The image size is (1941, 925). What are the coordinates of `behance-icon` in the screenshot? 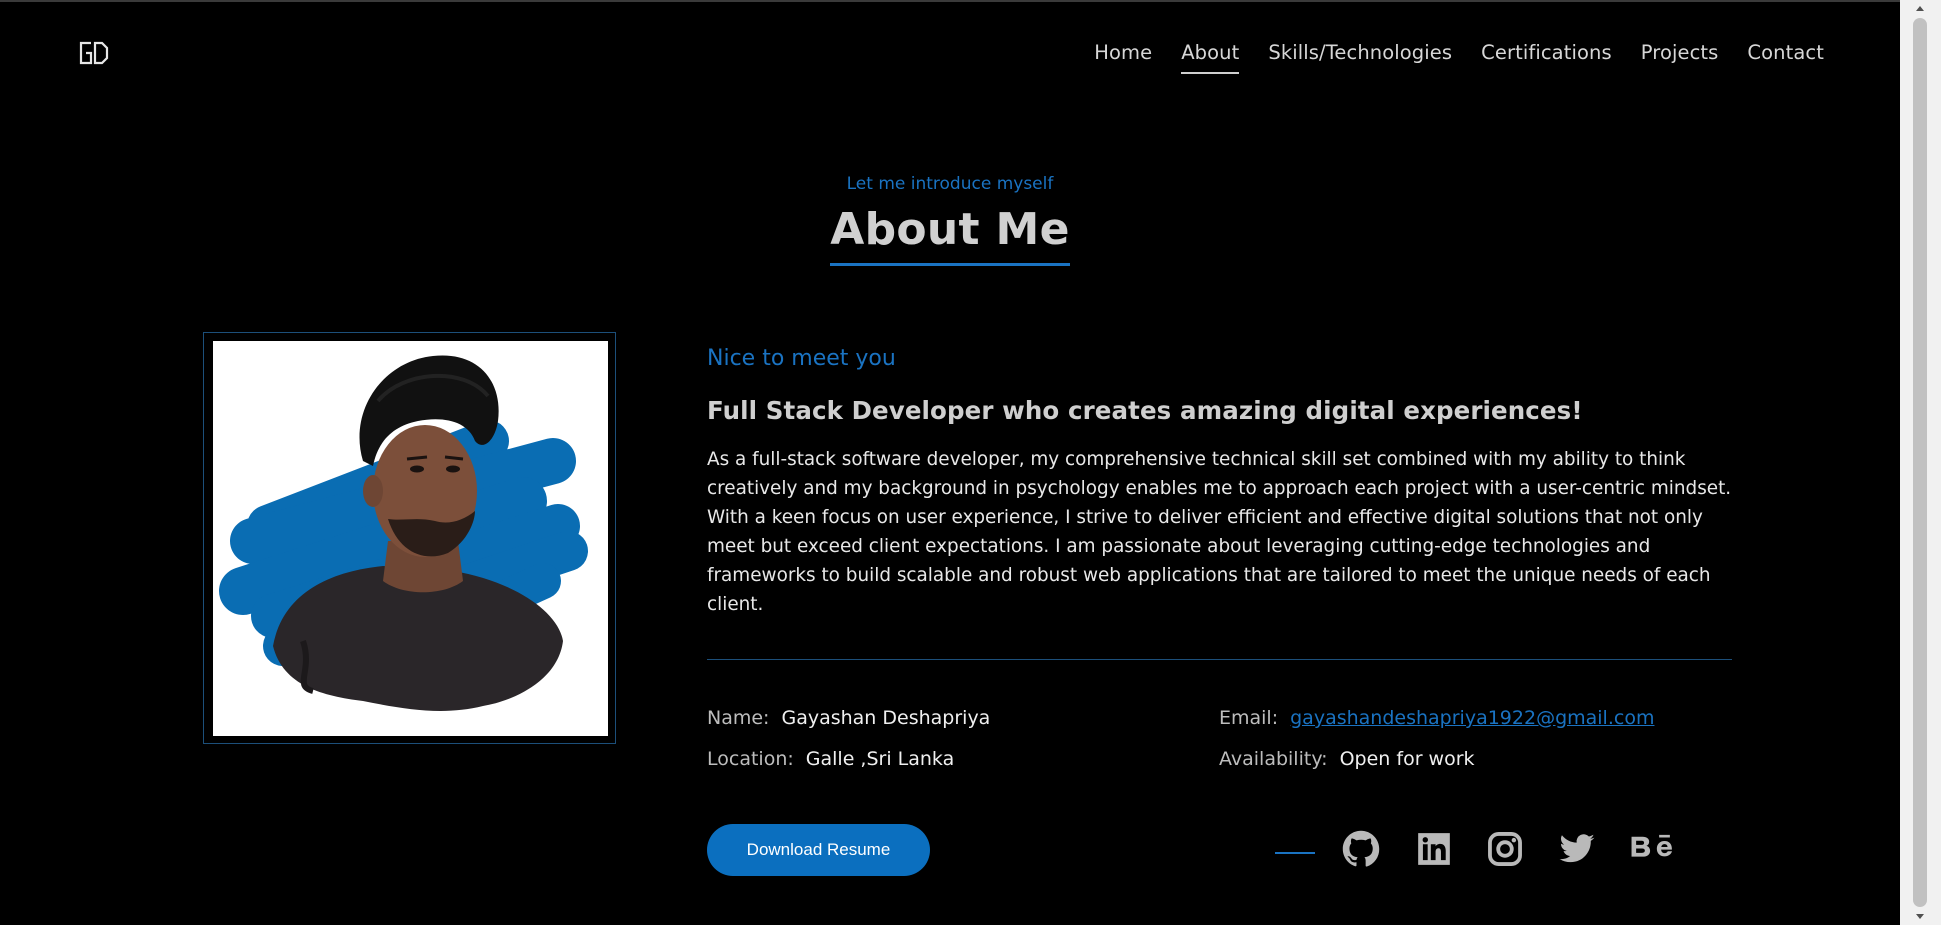 It's located at (1653, 849).